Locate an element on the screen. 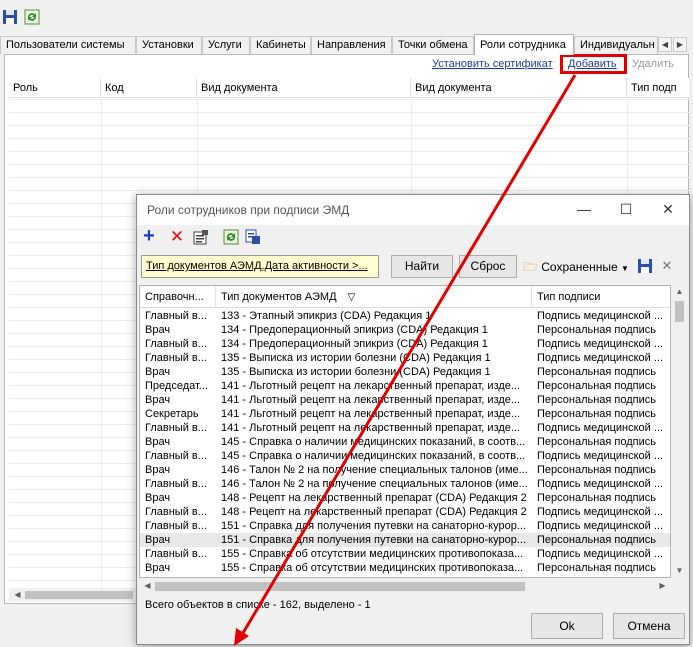  chevron-down-icon: ▼ is located at coordinates (624, 268).